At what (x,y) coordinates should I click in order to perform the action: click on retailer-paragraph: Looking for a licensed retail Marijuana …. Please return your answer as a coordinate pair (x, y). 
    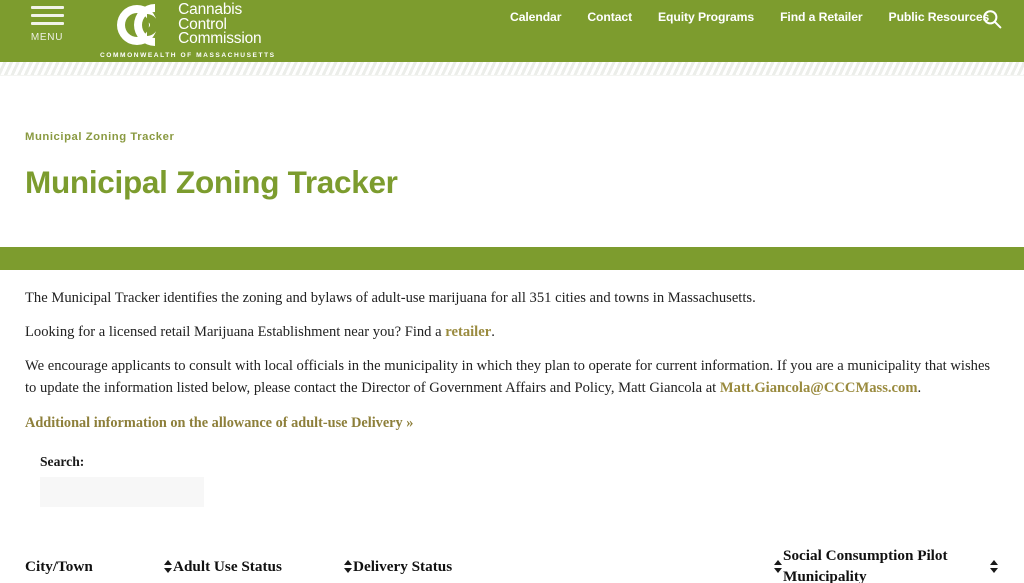
    Looking at the image, I should click on (510, 332).